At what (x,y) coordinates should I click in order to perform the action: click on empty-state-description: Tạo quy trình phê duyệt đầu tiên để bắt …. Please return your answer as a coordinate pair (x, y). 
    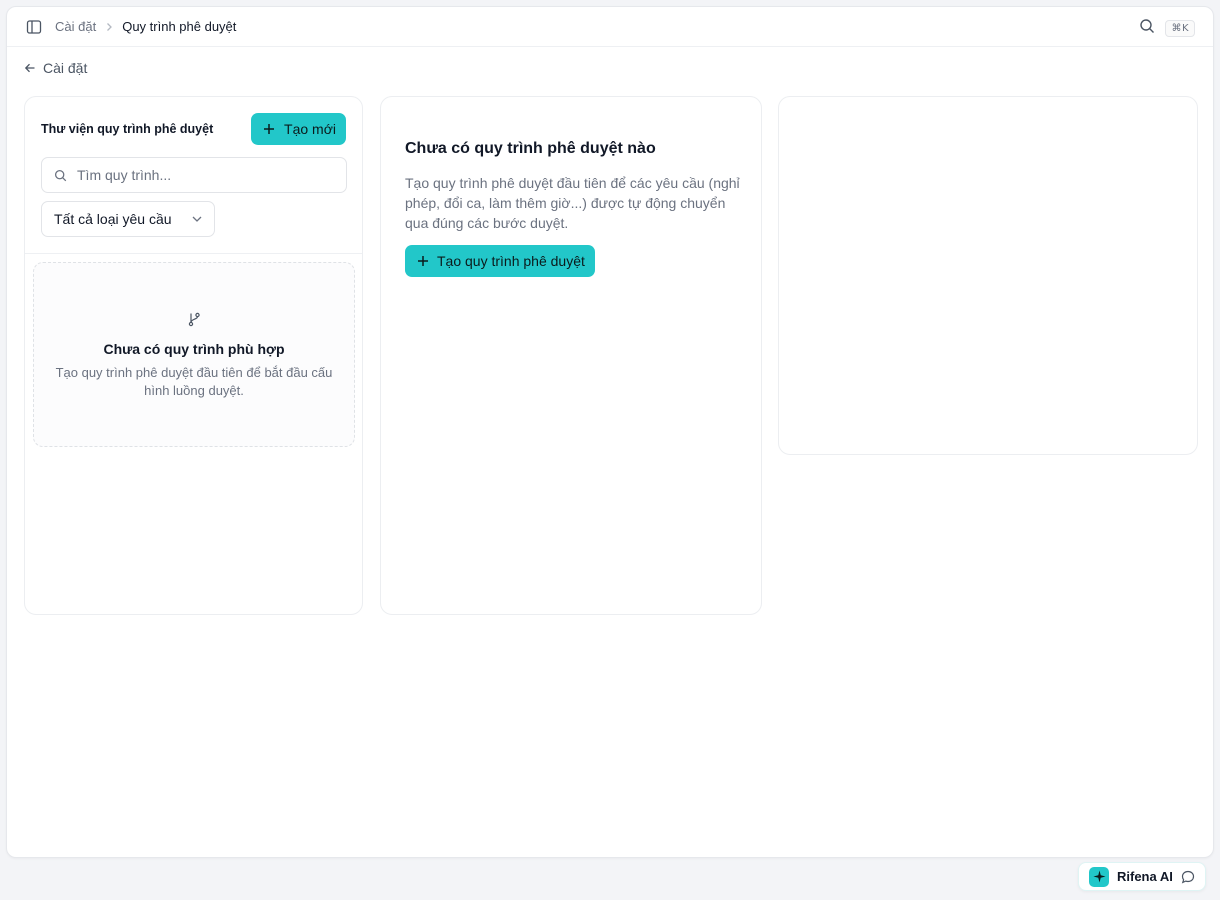
    Looking at the image, I should click on (194, 381).